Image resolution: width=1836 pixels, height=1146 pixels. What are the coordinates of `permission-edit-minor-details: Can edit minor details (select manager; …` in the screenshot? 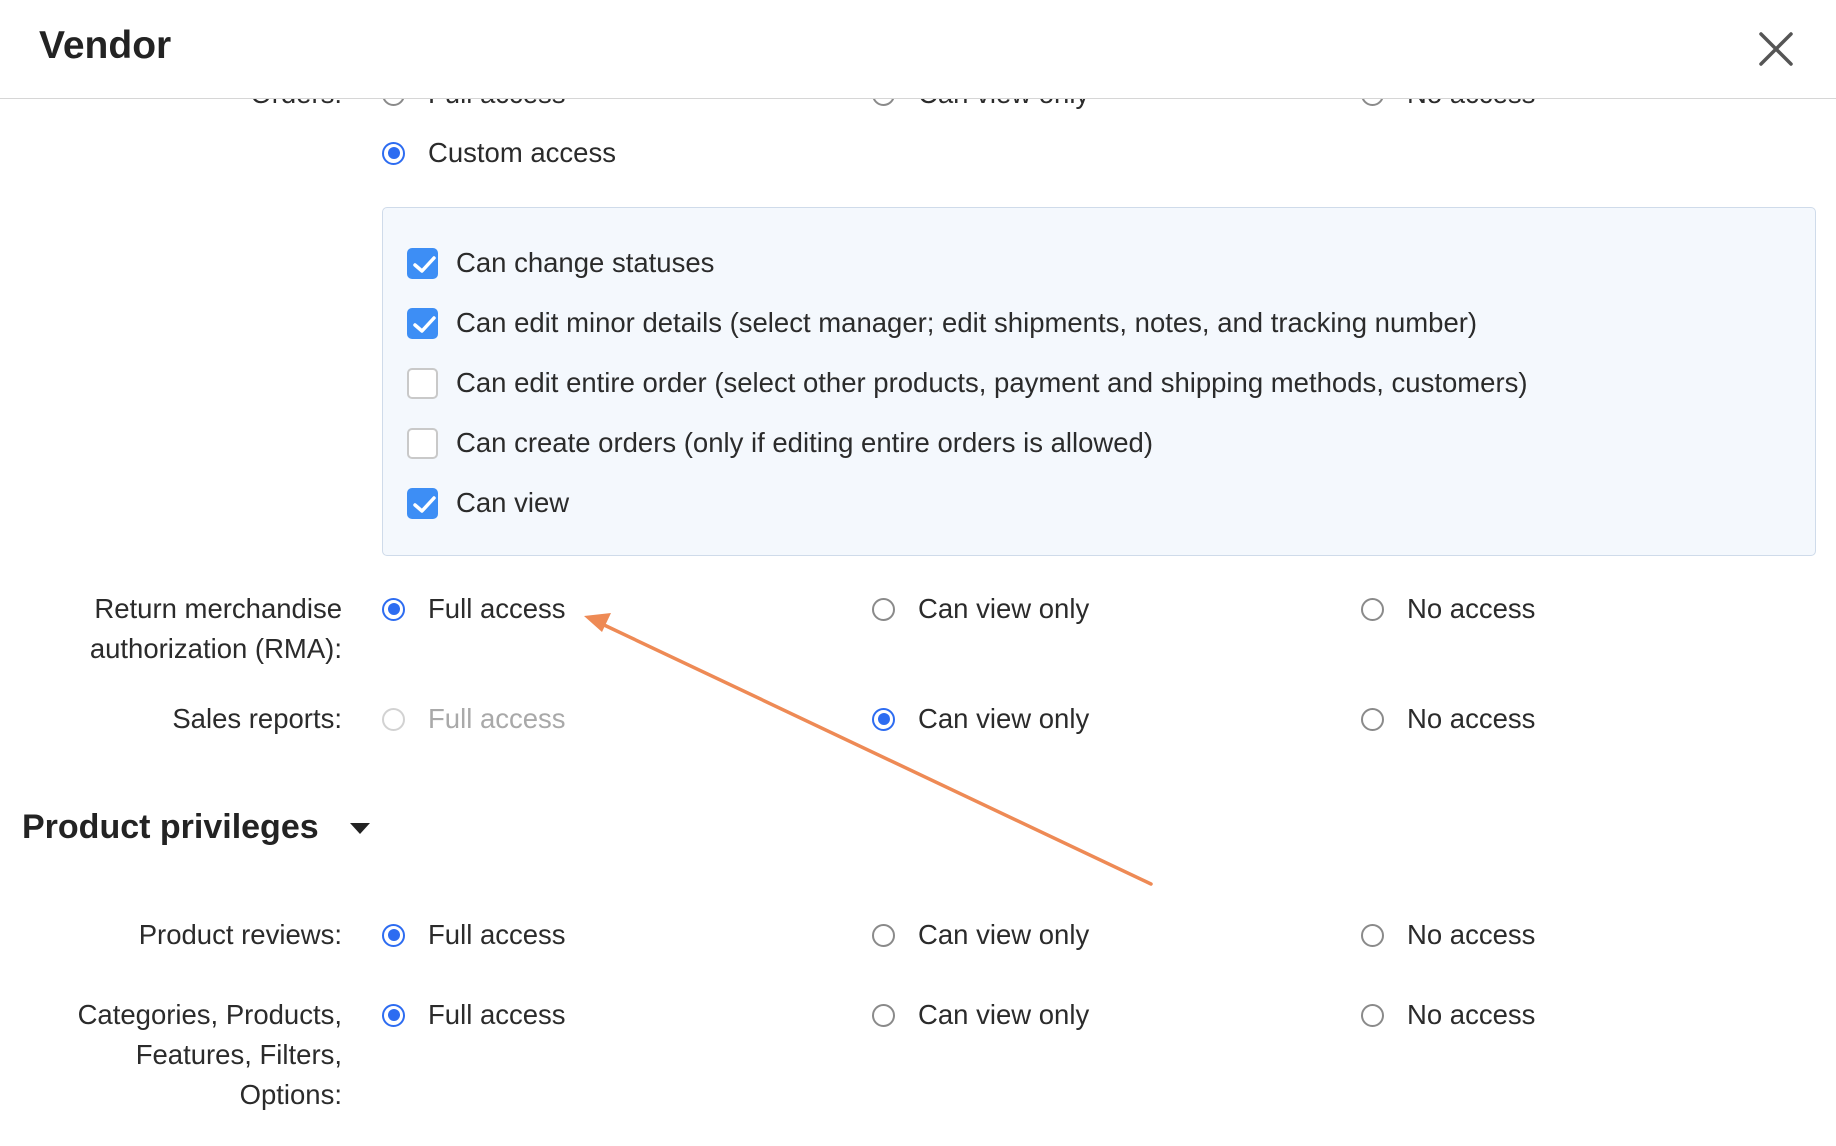 It's located at (942, 323).